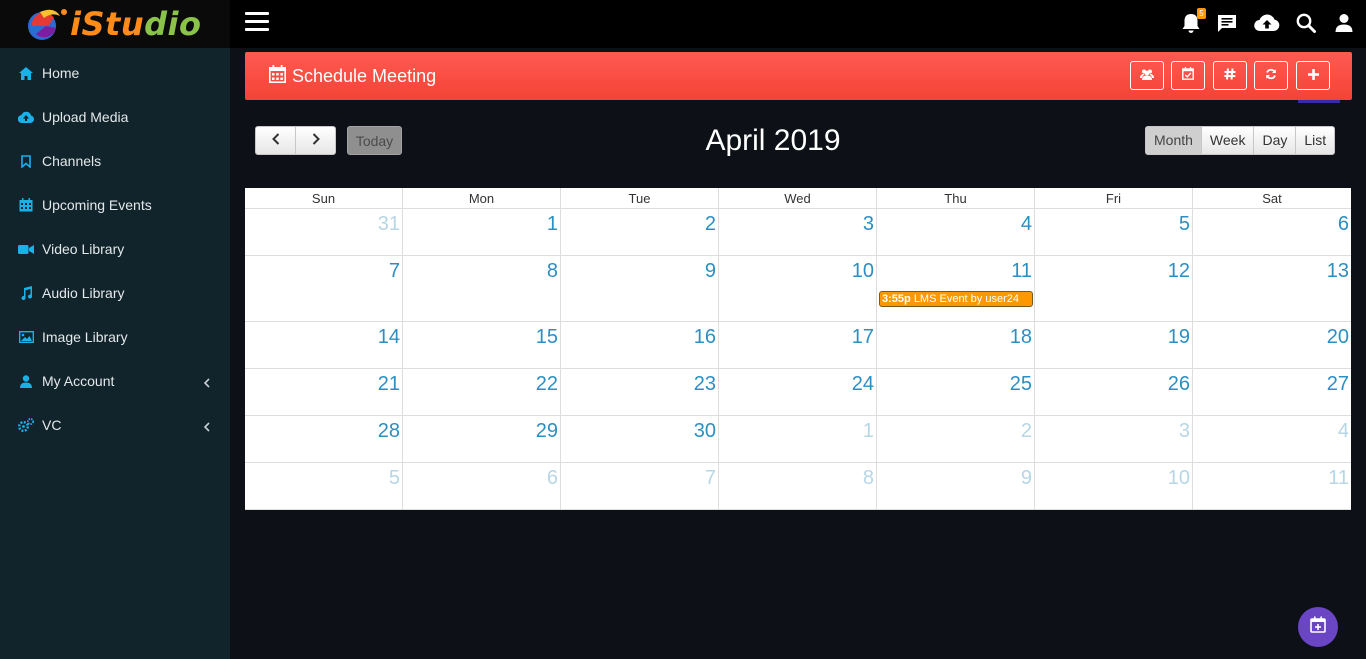 This screenshot has height=659, width=1366. I want to click on day-number: 12, so click(1179, 271).